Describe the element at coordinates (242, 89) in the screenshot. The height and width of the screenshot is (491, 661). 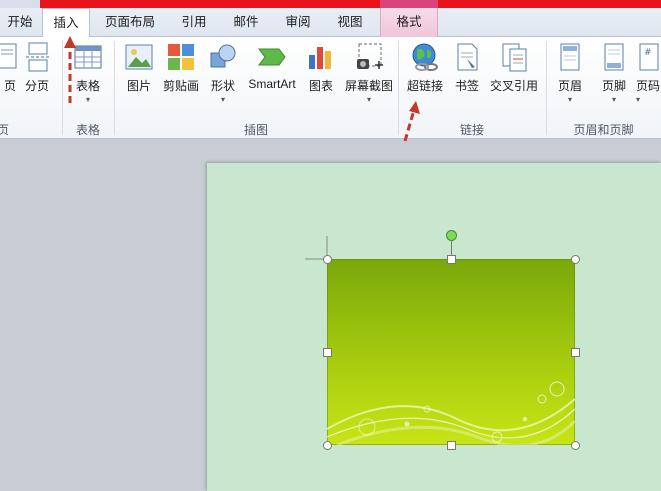
I see `annotation-arrows` at that location.